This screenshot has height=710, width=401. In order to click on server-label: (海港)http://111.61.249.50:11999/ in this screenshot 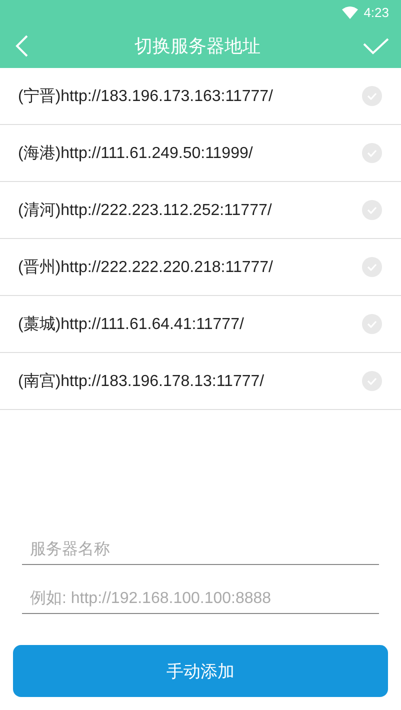, I will do `click(135, 154)`.